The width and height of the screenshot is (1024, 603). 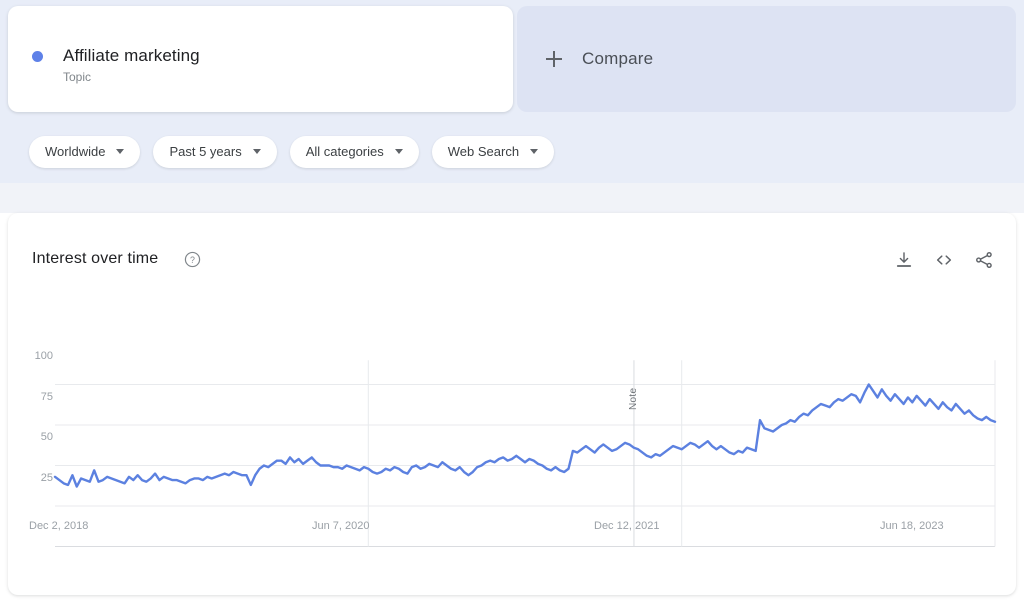 I want to click on compare-inner: Compare, so click(x=599, y=59).